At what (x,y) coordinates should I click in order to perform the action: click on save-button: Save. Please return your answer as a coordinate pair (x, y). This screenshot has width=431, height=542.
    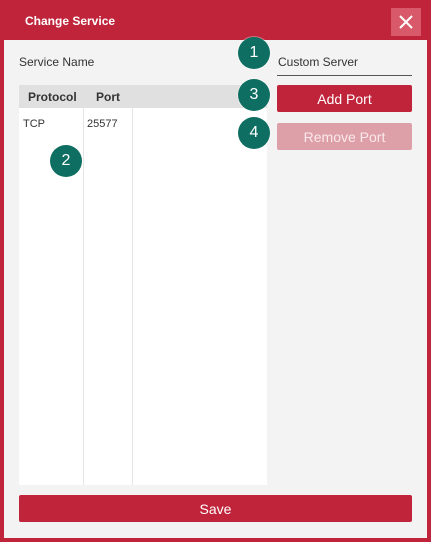
    Looking at the image, I should click on (215, 508).